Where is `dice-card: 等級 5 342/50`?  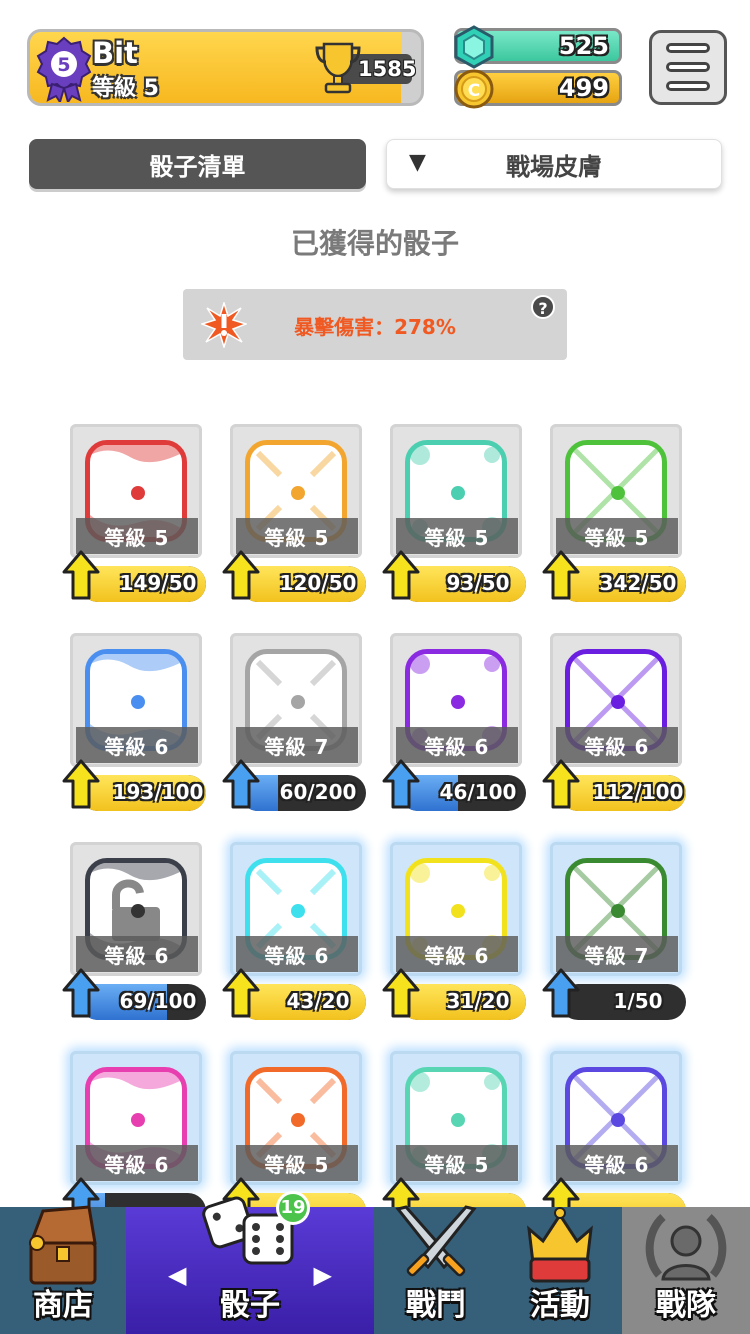
dice-card: 等級 5 342/50 is located at coordinates (614, 514).